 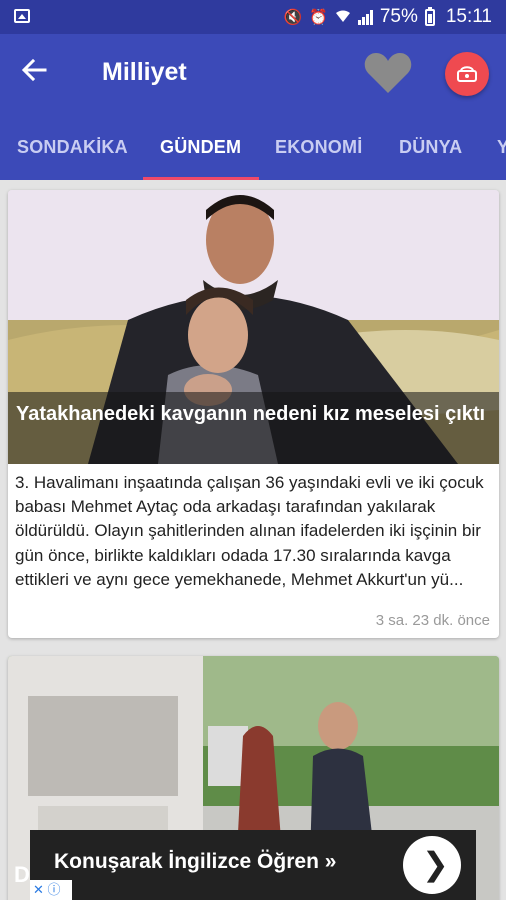 What do you see at coordinates (429, 16) in the screenshot?
I see `battery-charging-icon` at bounding box center [429, 16].